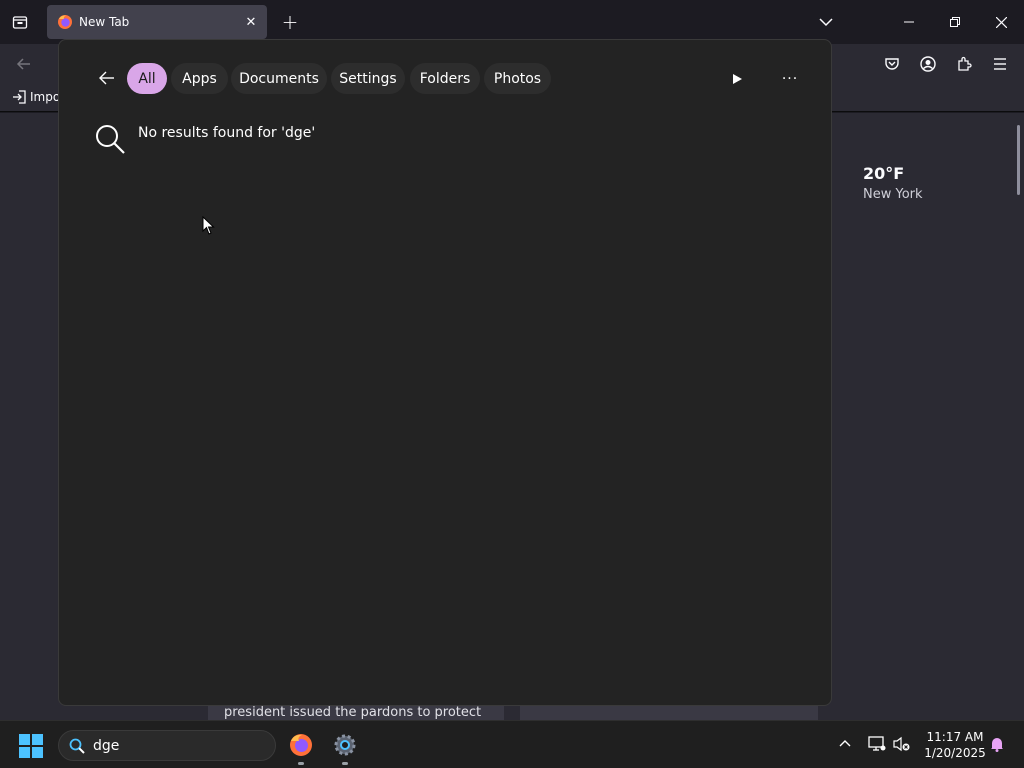  What do you see at coordinates (955, 737) in the screenshot?
I see `clock-time: 11:17 AM` at bounding box center [955, 737].